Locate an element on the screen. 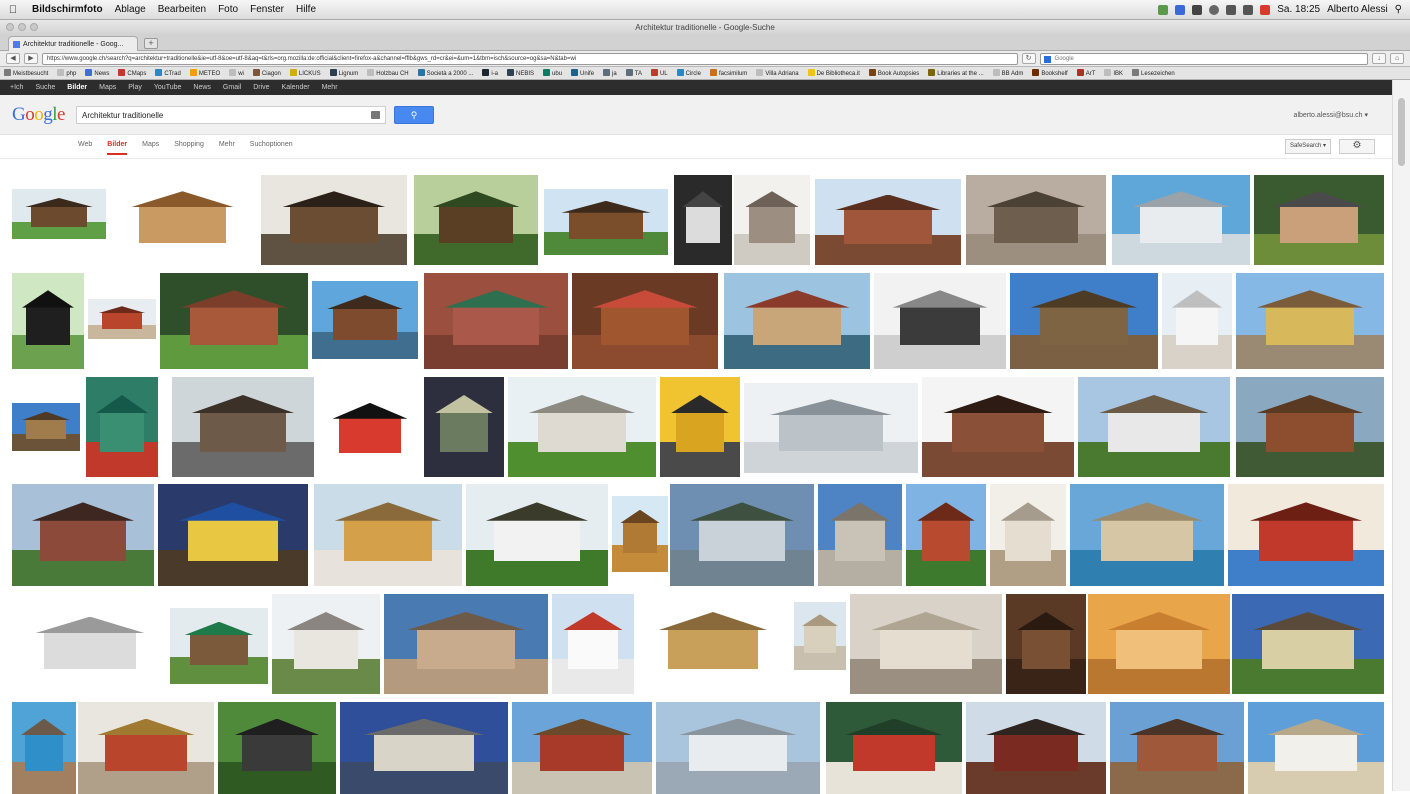 The height and width of the screenshot is (794, 1410). google-logo: Google is located at coordinates (38, 115).